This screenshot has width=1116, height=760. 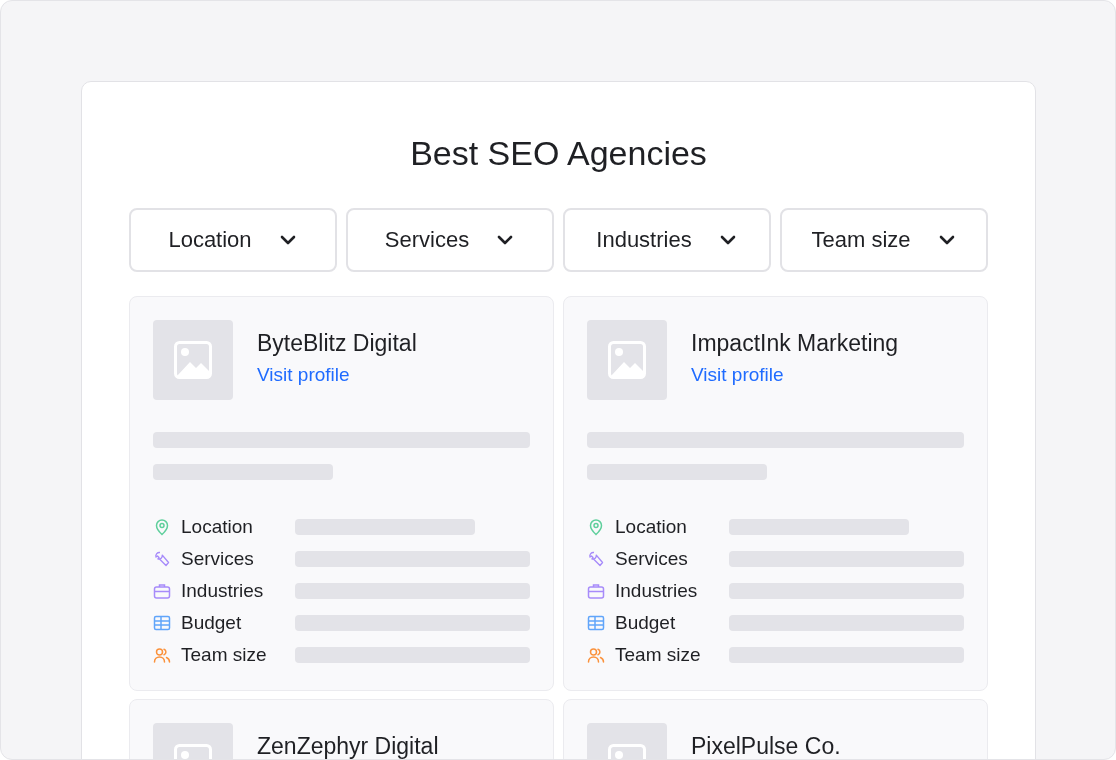 I want to click on agency-name: PixelPulse Co., so click(x=766, y=745).